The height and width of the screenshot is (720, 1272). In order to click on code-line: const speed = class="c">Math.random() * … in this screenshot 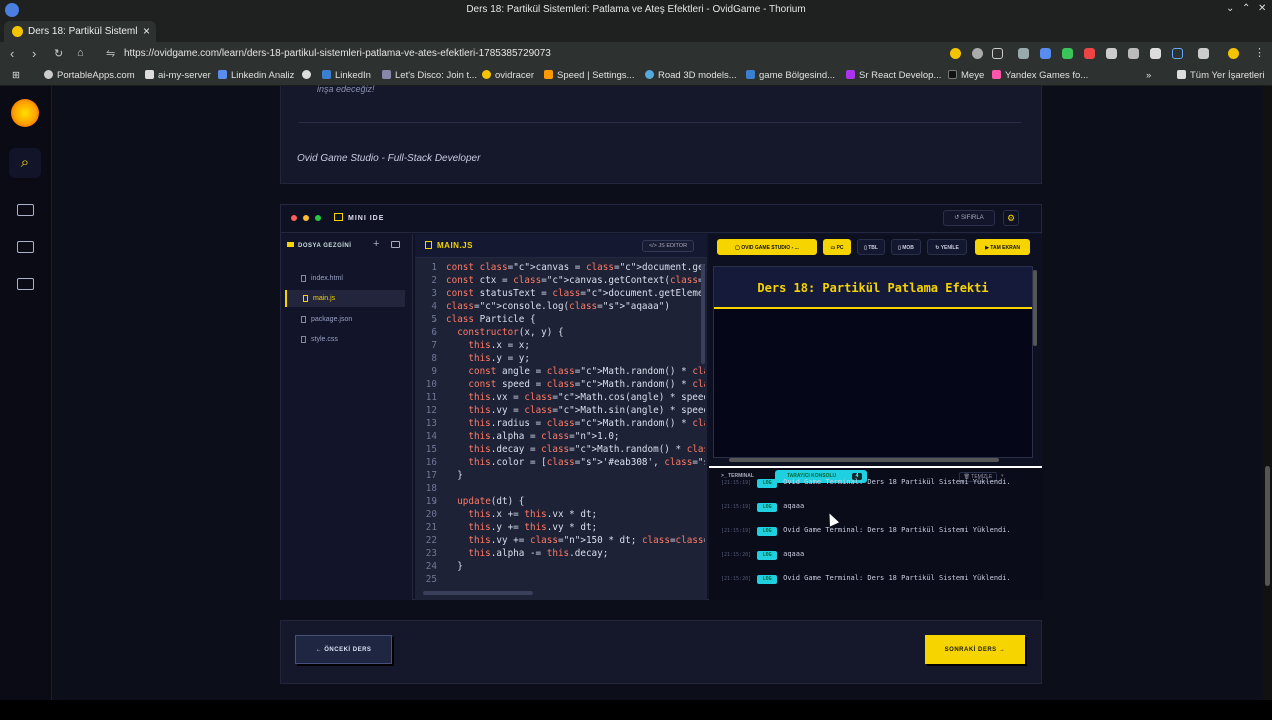, I will do `click(586, 384)`.